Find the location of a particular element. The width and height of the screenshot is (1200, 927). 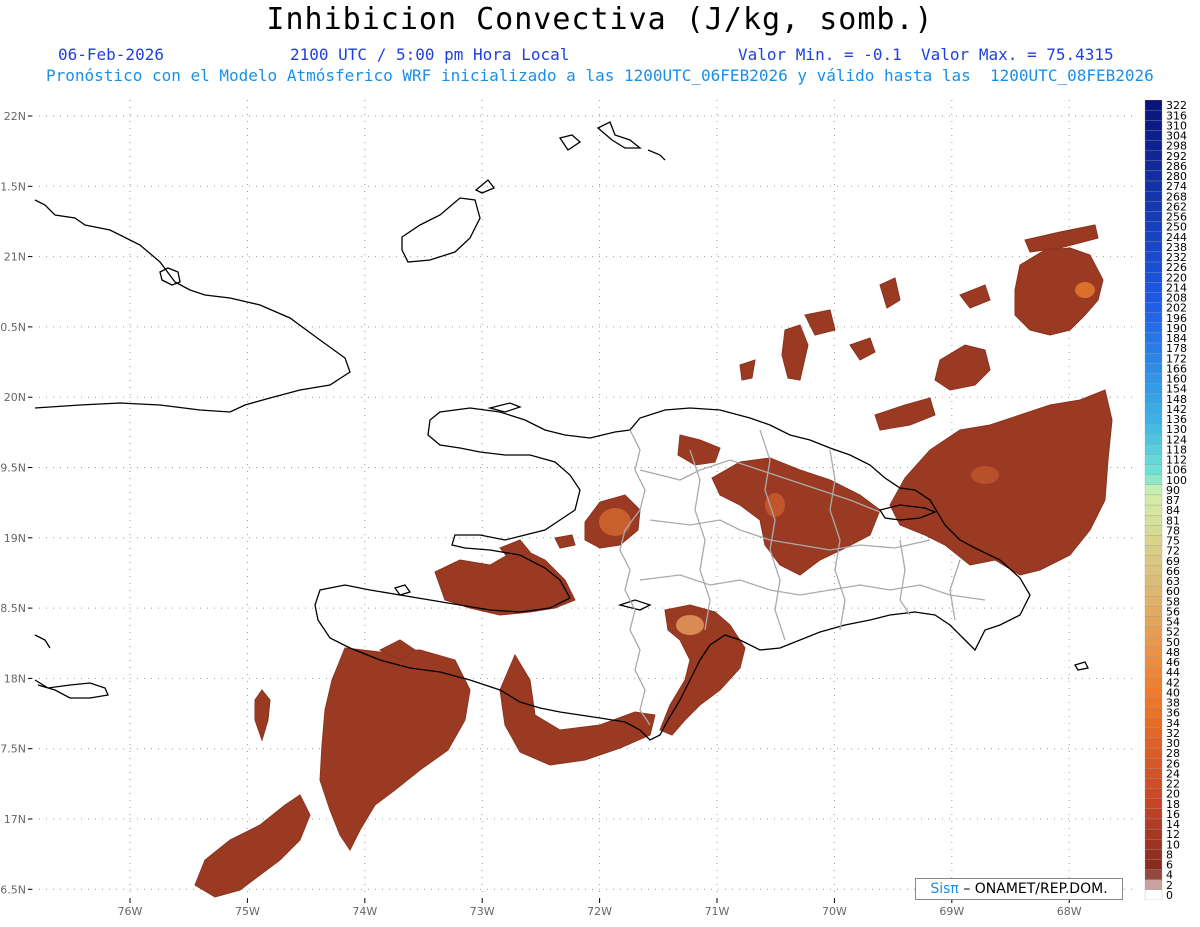

lat-label: 19N is located at coordinates (15, 538).